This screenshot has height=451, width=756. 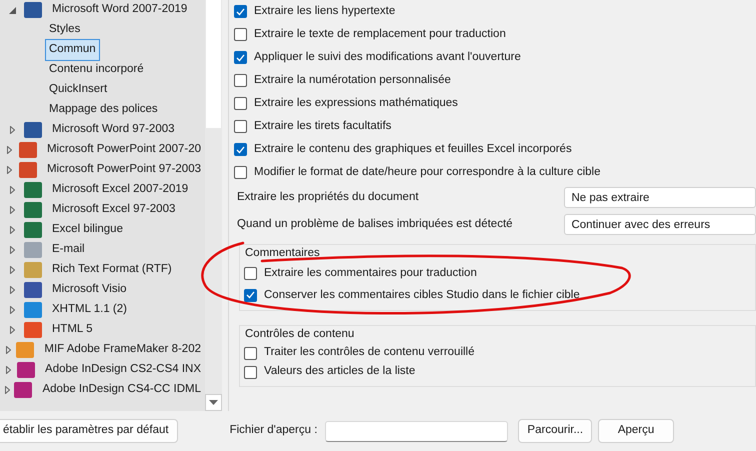 I want to click on checkbox-label: Extraire le texte de remplacement pour traduction, so click(x=380, y=34).